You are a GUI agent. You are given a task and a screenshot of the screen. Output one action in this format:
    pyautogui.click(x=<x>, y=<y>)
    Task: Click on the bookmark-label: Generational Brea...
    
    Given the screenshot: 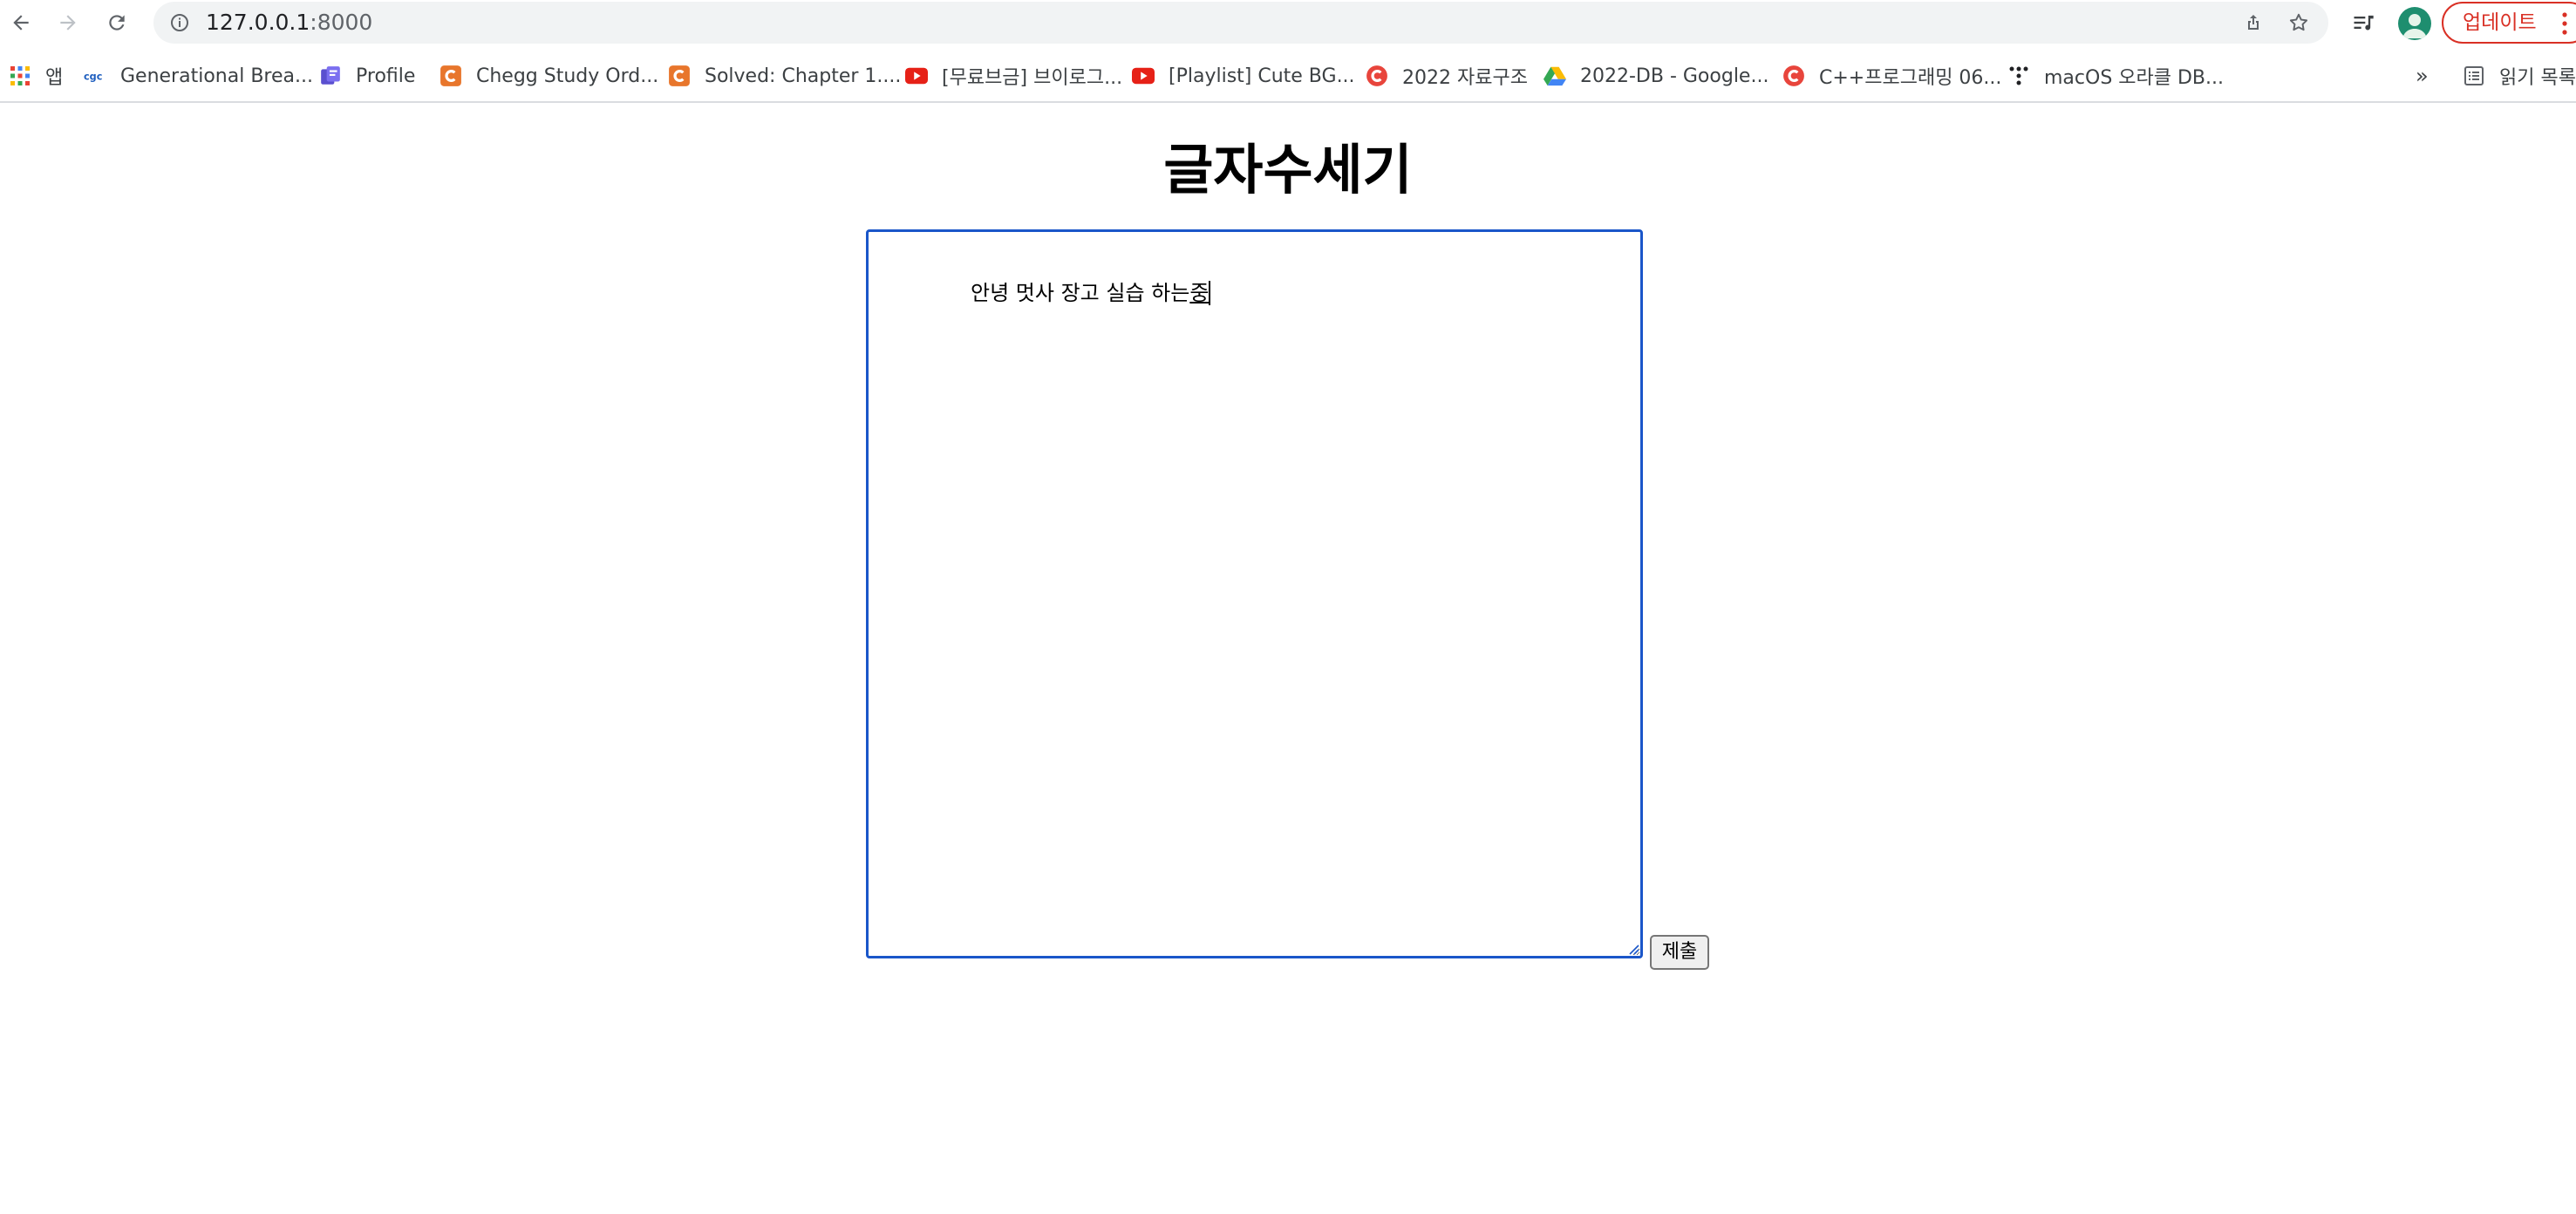 What is the action you would take?
    pyautogui.click(x=217, y=76)
    